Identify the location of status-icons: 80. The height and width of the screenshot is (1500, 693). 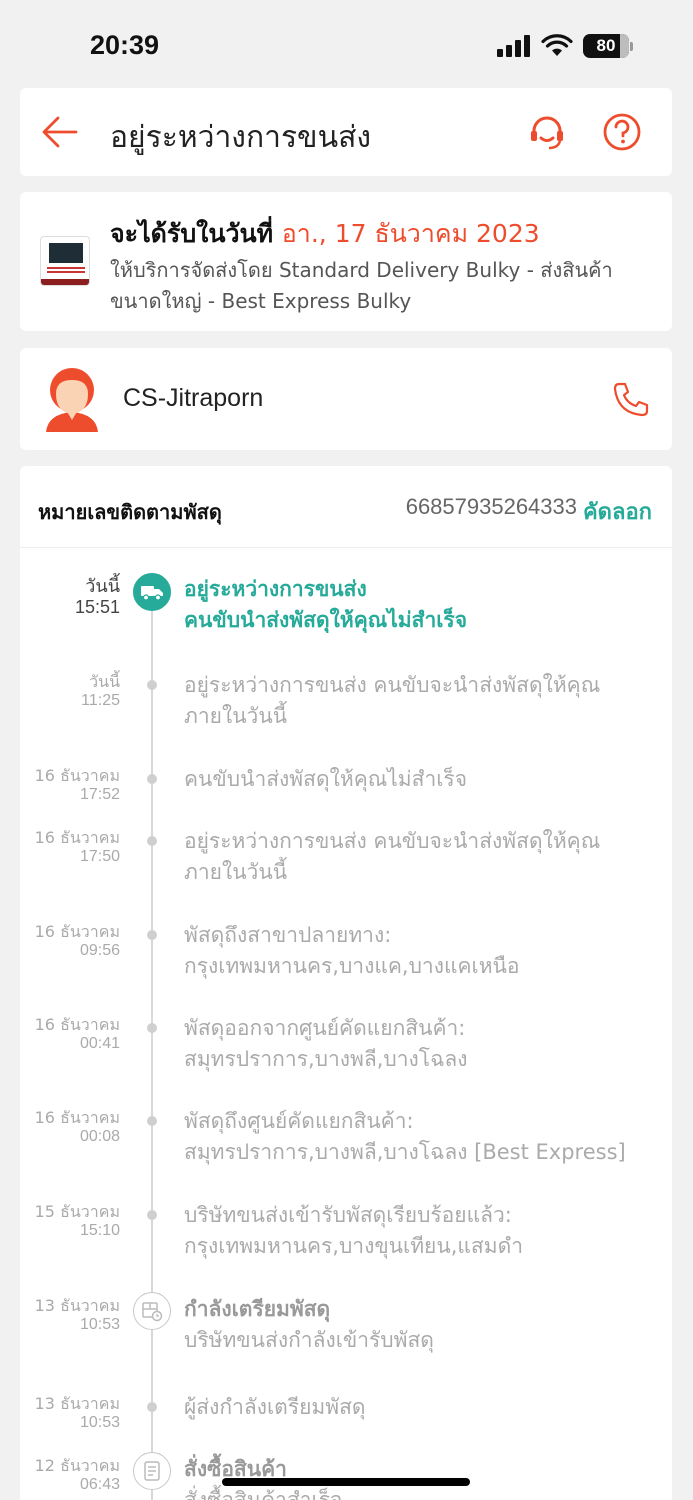
(565, 46).